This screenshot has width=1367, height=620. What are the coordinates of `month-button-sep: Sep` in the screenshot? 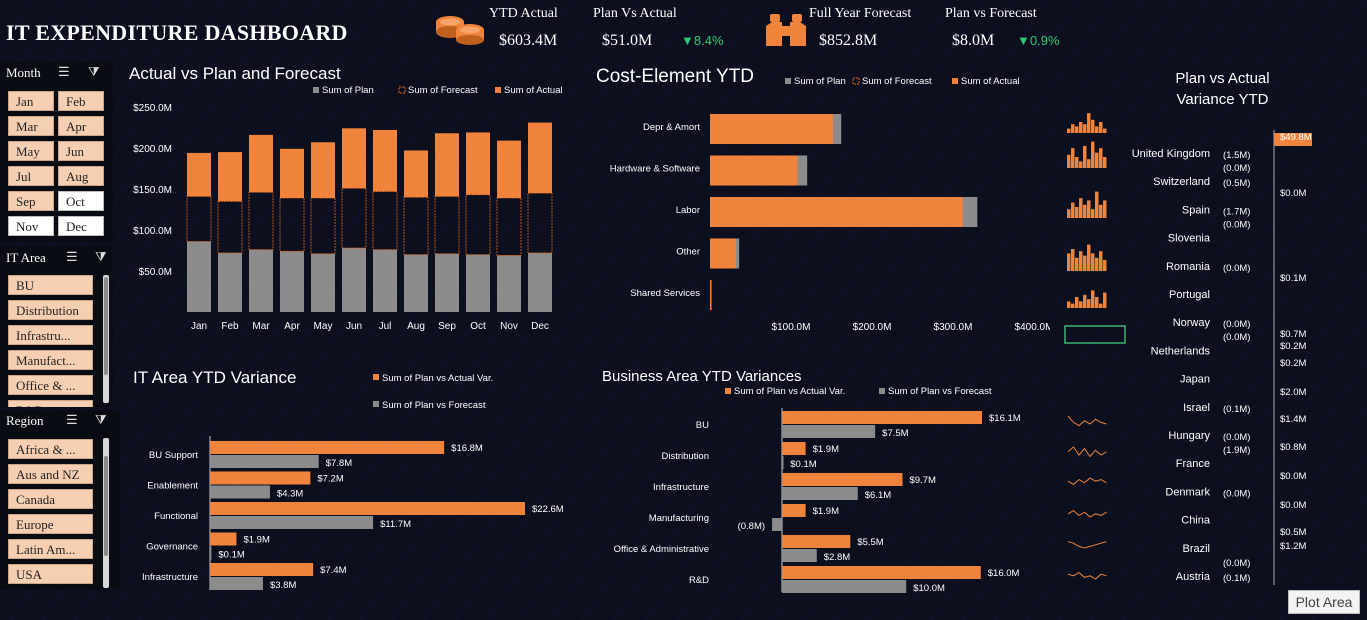 It's located at (31, 201).